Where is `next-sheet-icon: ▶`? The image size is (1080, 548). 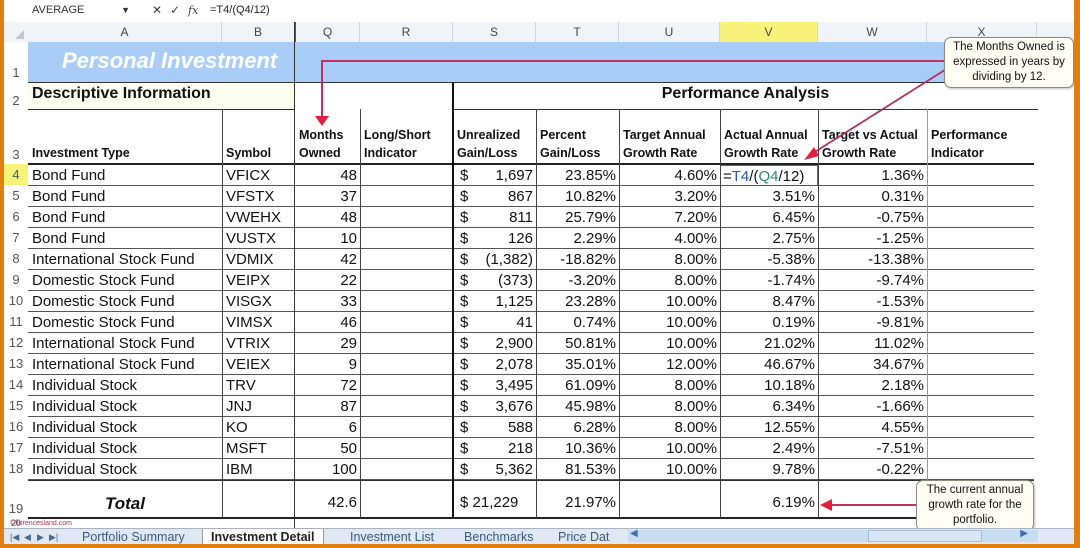
next-sheet-icon: ▶ is located at coordinates (40, 536).